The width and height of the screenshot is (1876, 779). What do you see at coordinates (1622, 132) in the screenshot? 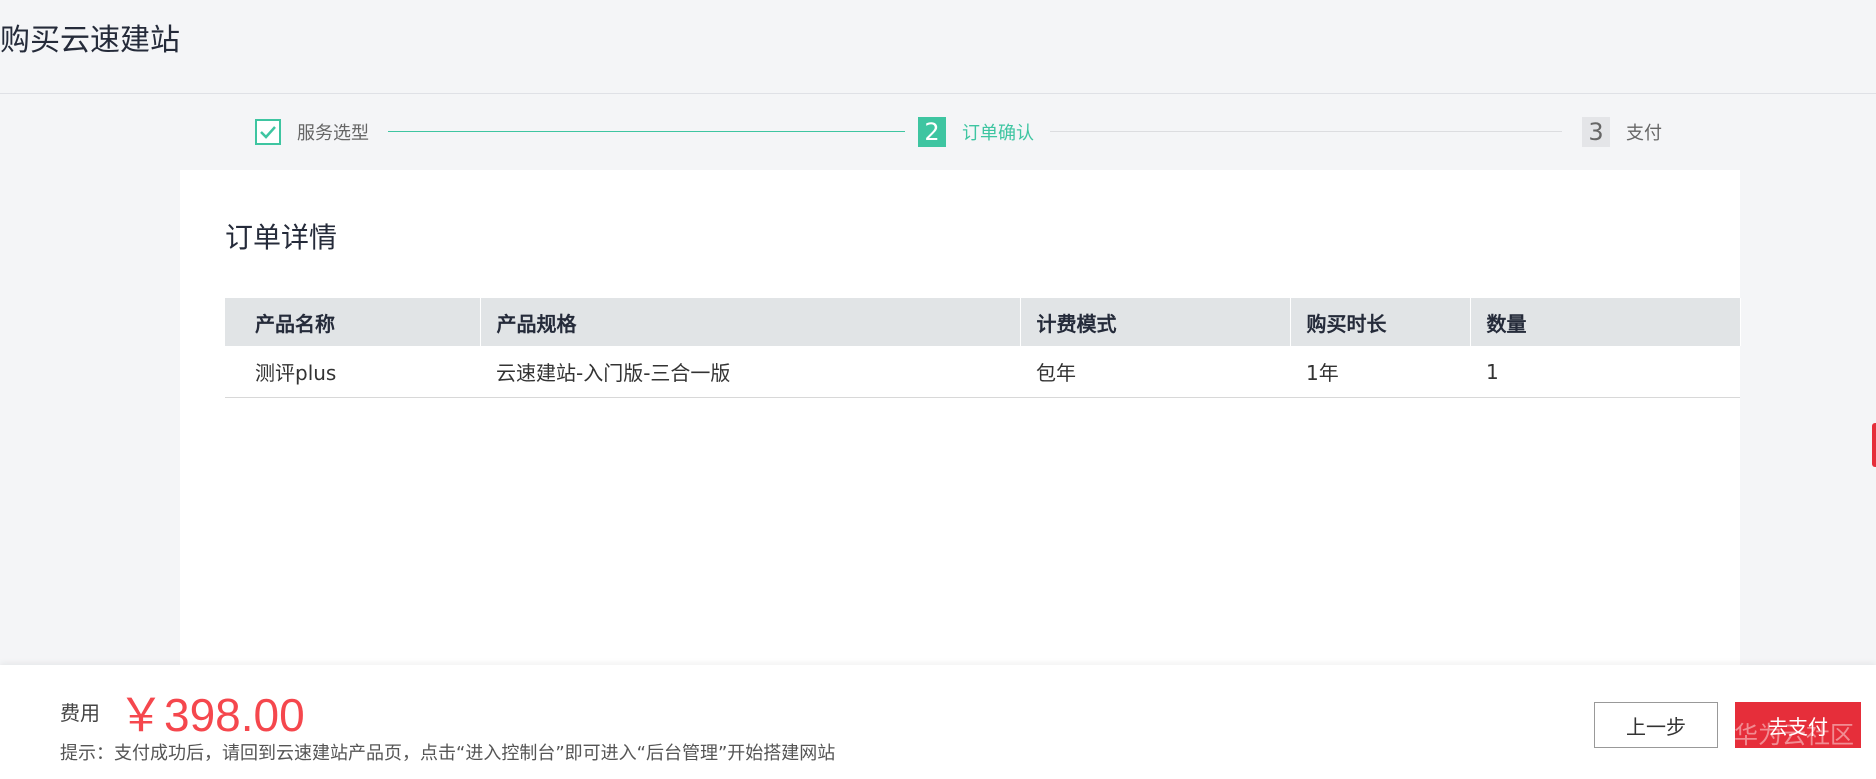
I see `step-payment: 3 支付` at bounding box center [1622, 132].